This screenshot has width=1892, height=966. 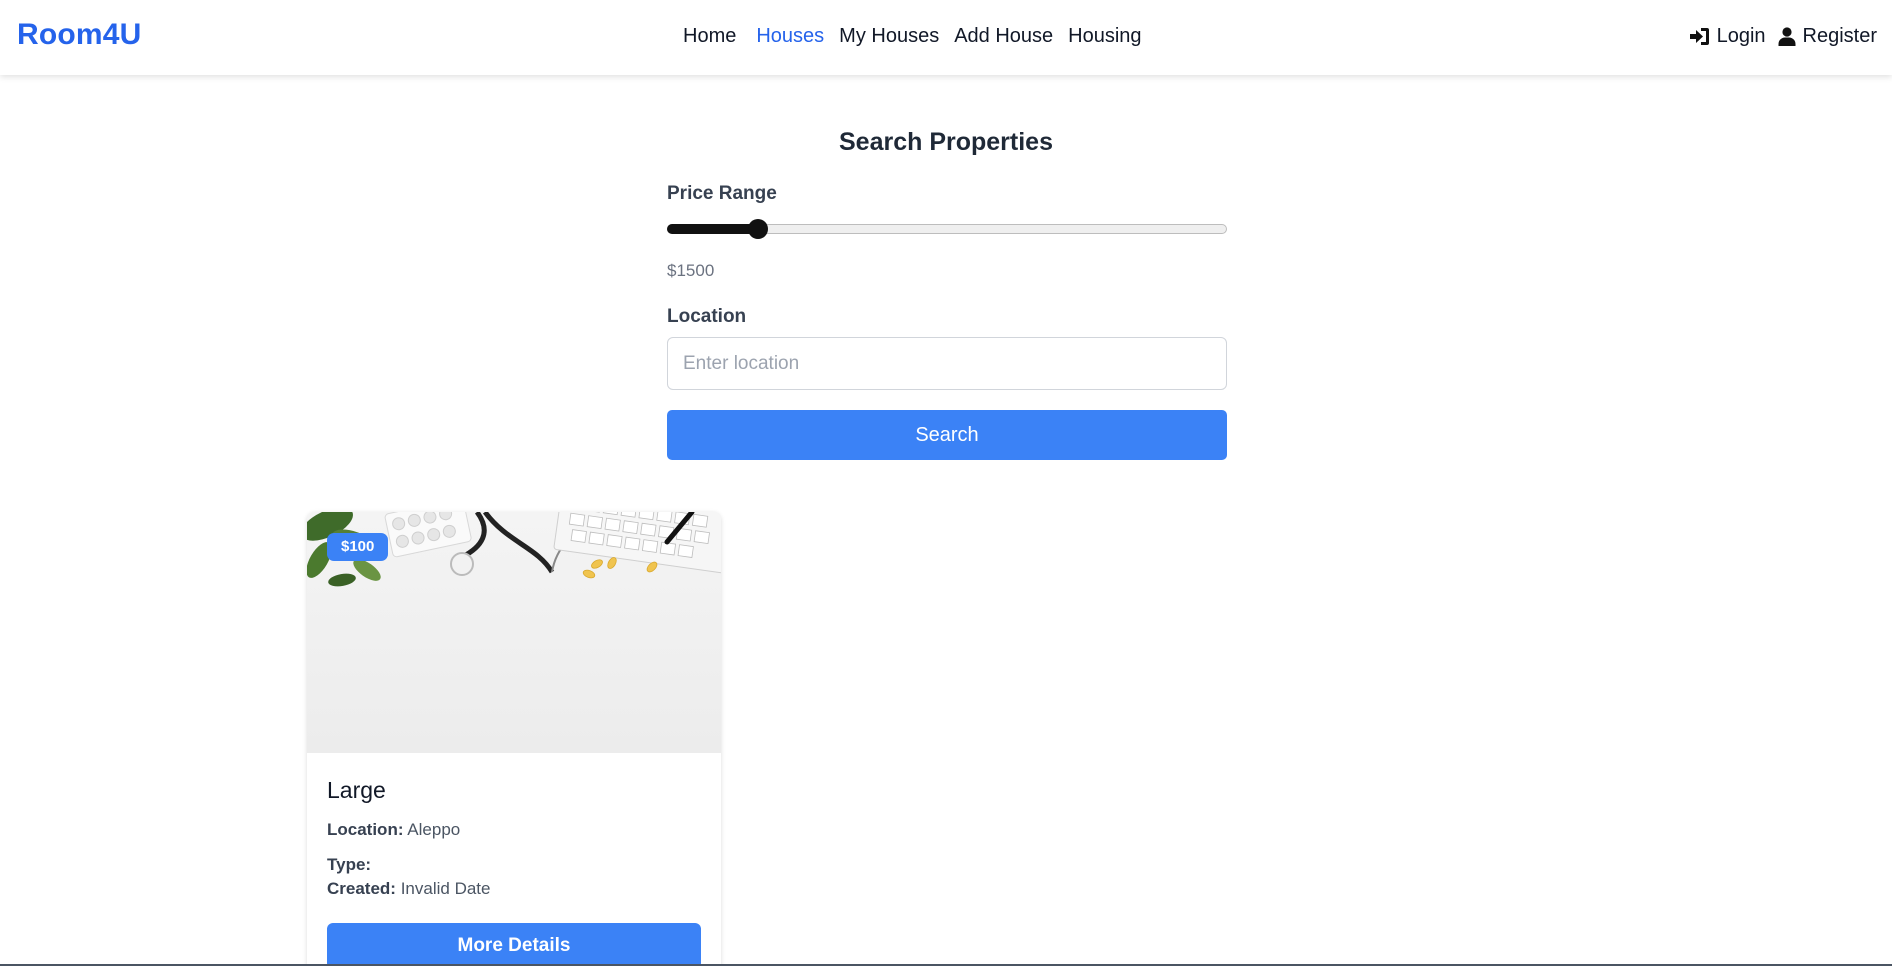 I want to click on listing-image: $100, so click(x=514, y=632).